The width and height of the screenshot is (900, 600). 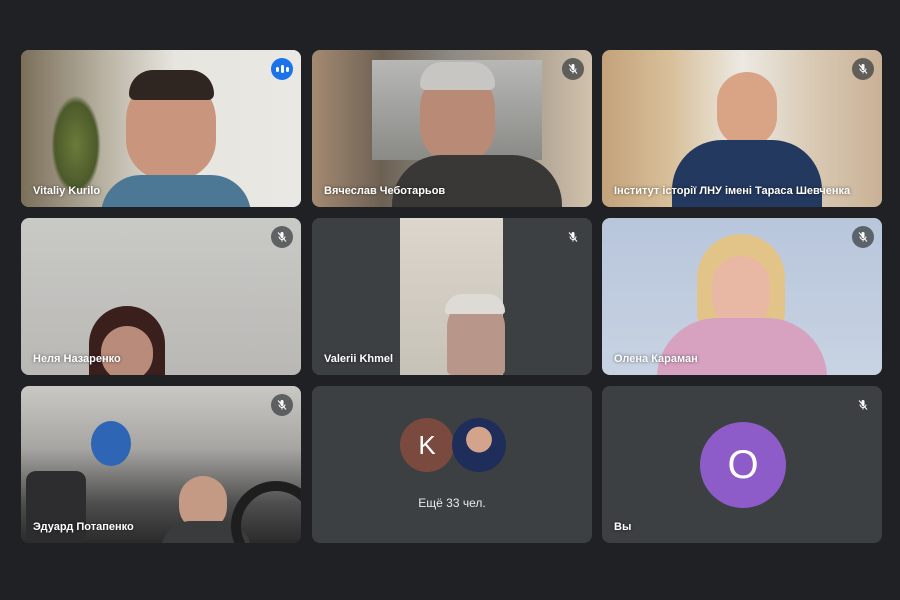 I want to click on participant-avatar-photo, so click(x=479, y=445).